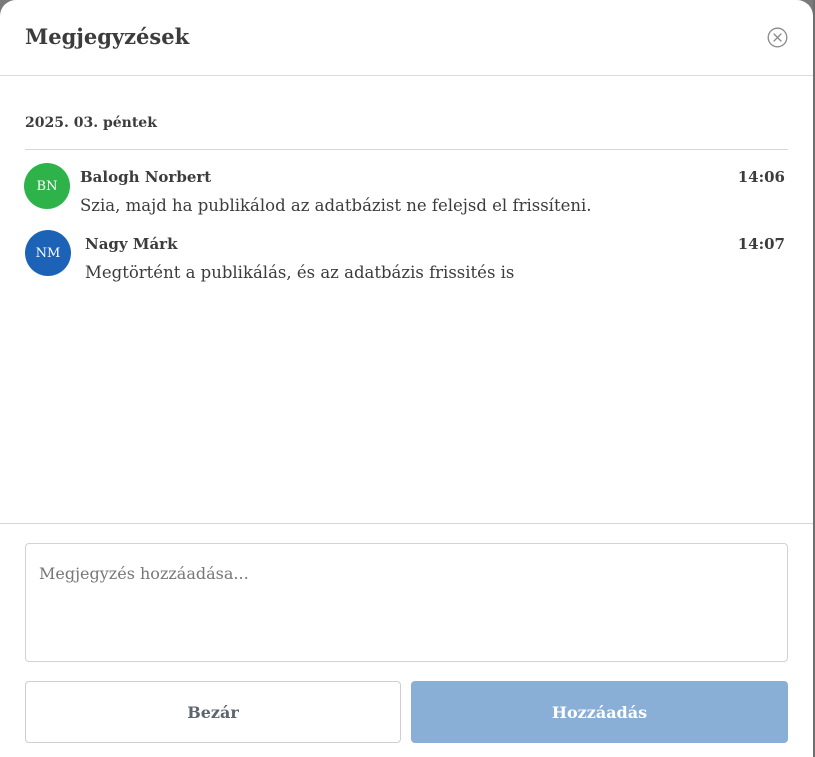 This screenshot has width=815, height=757. I want to click on message-time: 14:06, so click(761, 177).